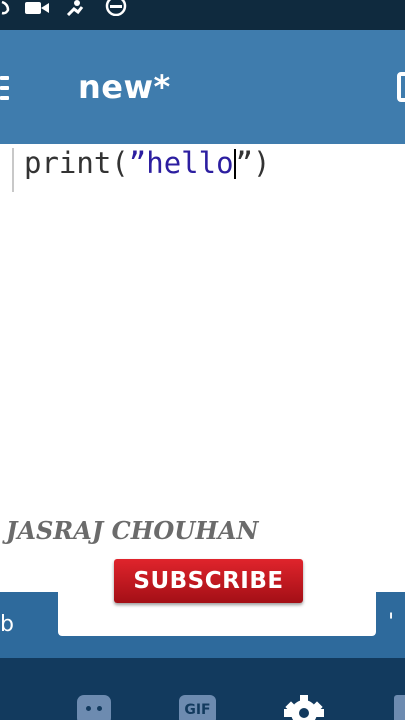 The image size is (405, 720). I want to click on sticker-icon, so click(94, 707).